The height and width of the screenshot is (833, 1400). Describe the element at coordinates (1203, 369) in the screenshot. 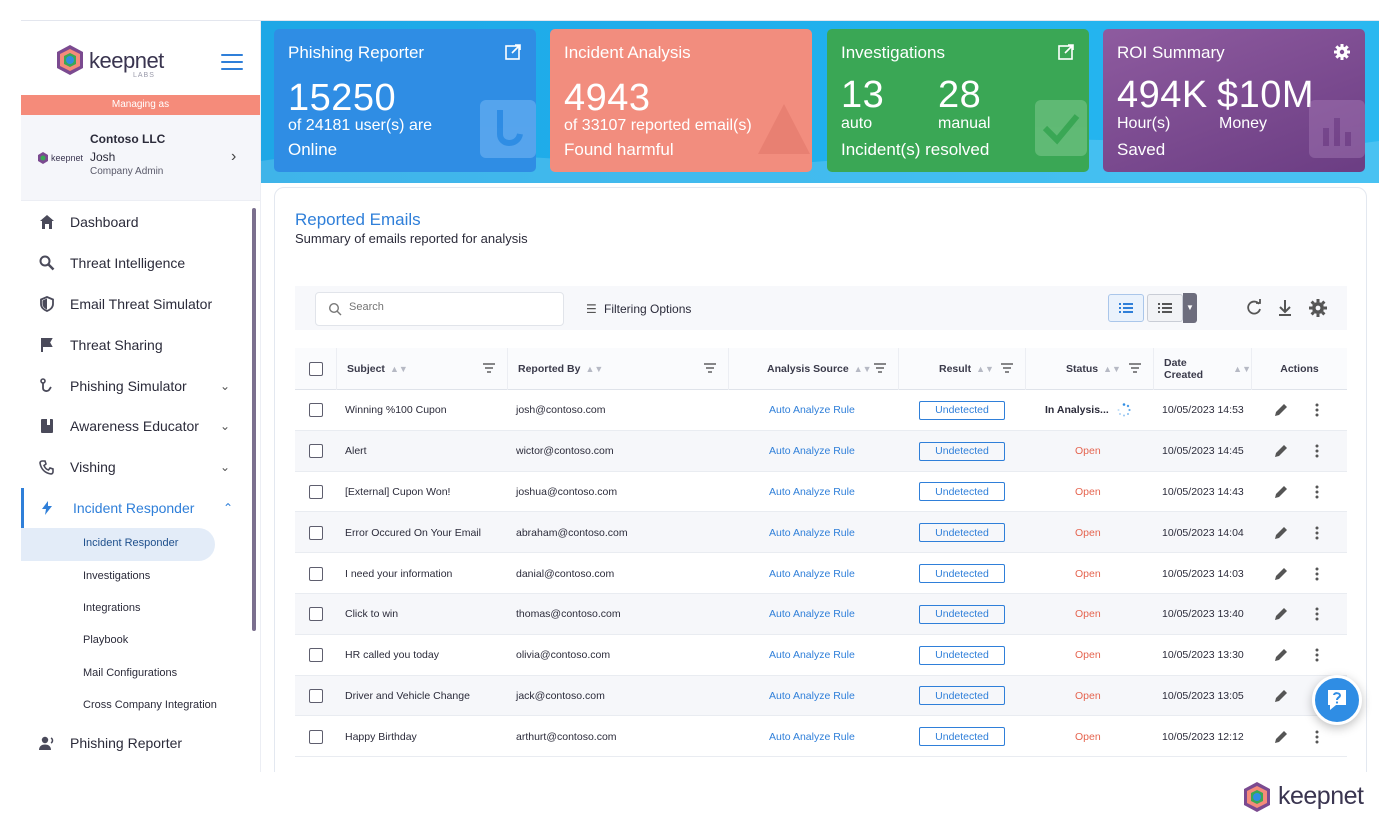

I see `col-date-created: Date Created ▲▼` at that location.